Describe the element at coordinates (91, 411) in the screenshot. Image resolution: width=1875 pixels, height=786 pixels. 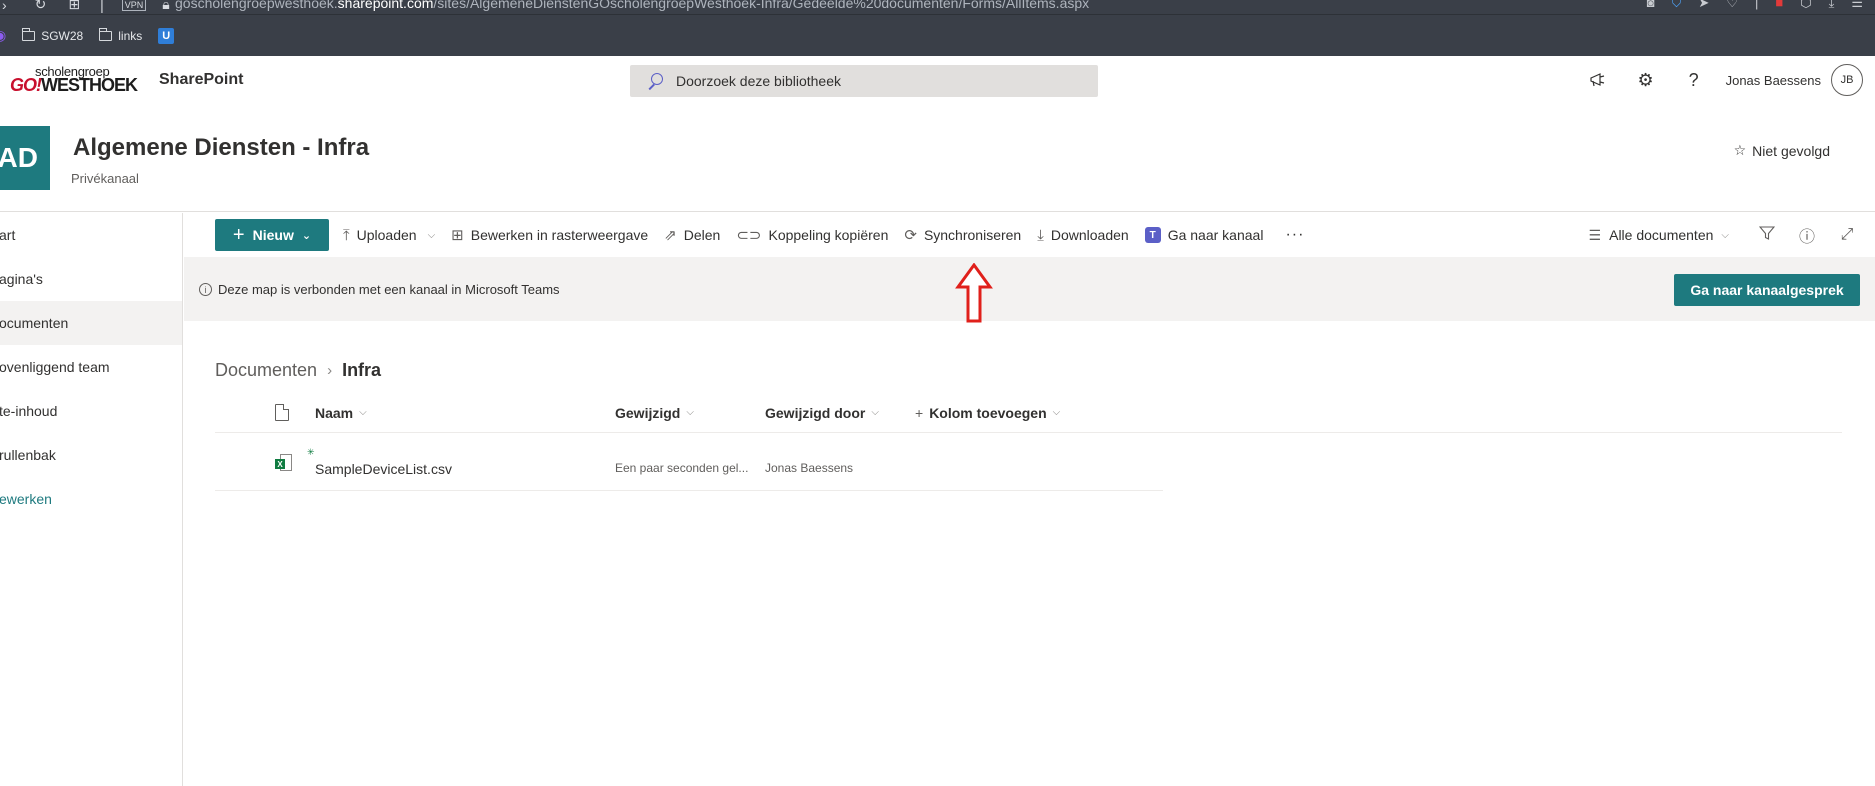
I see `nav-item-site-contents: te-inhoud` at that location.